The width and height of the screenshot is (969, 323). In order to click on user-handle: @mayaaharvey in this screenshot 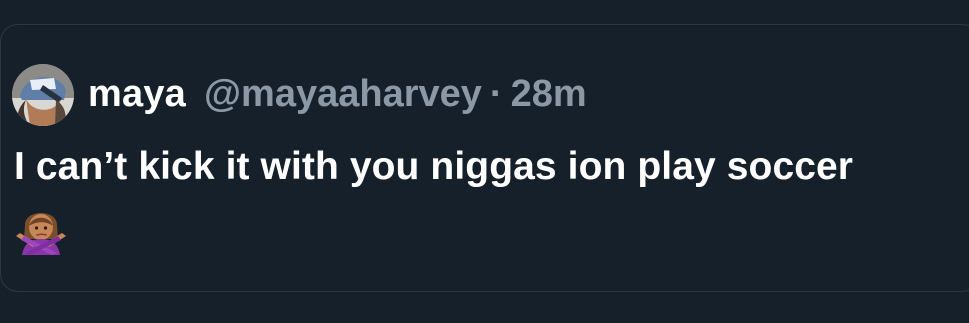, I will do `click(343, 94)`.